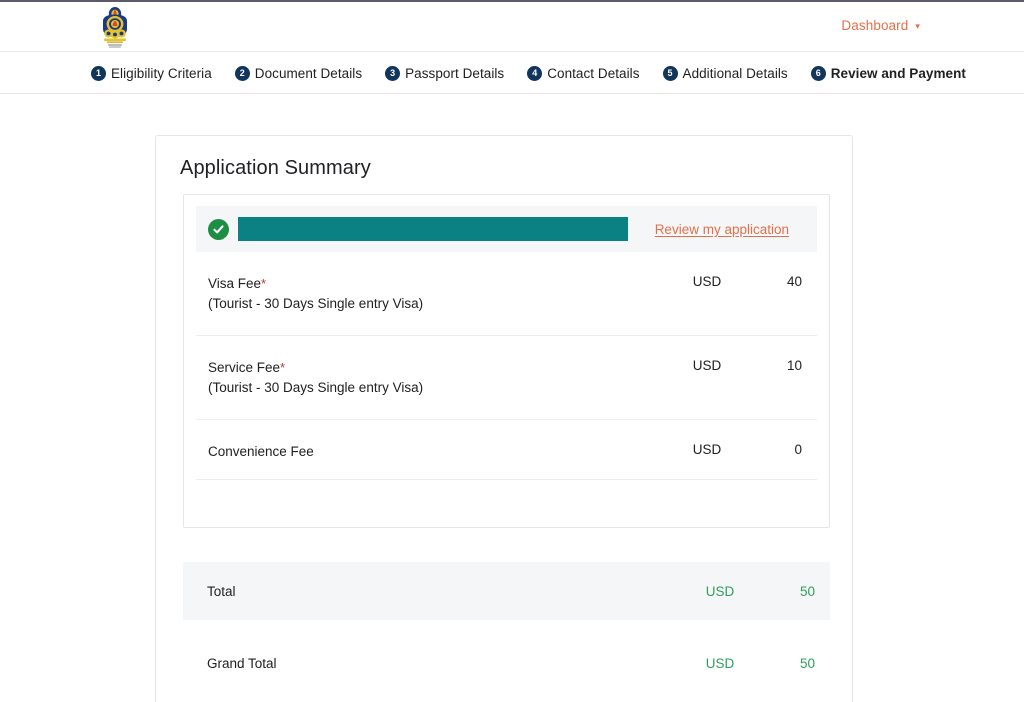  What do you see at coordinates (798, 449) in the screenshot?
I see `fee-amount: 0` at bounding box center [798, 449].